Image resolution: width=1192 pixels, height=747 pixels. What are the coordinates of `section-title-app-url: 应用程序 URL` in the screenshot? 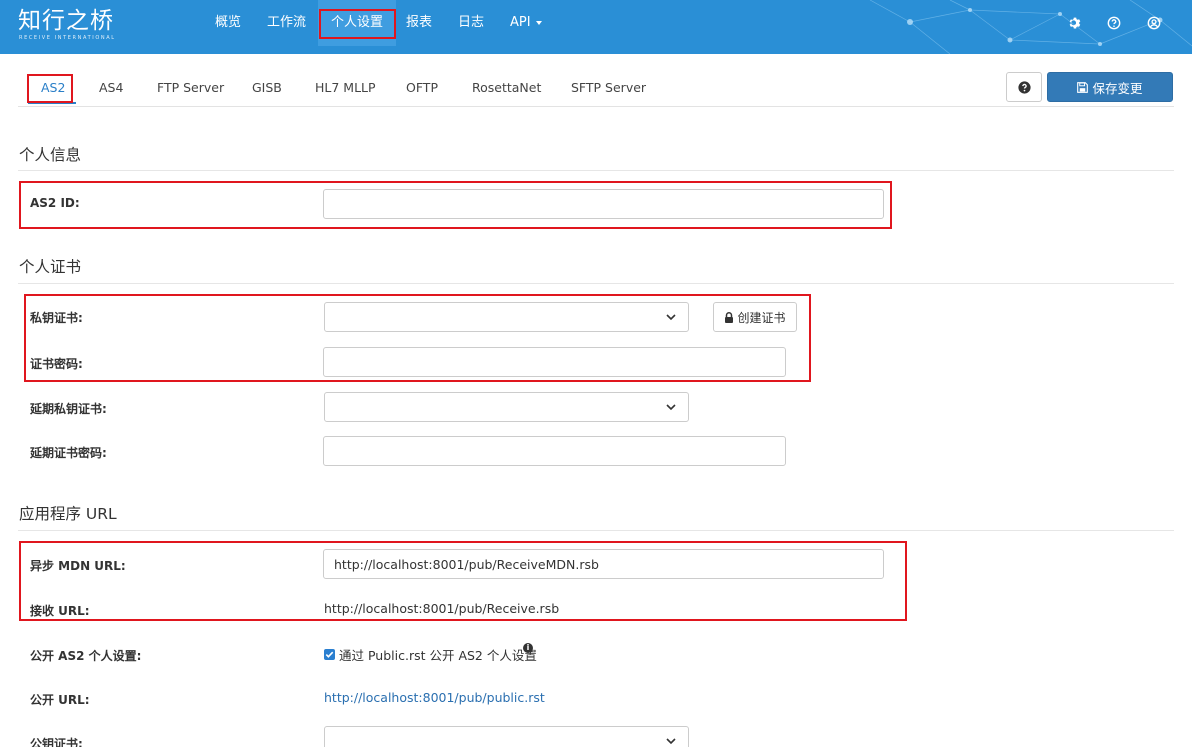 It's located at (68, 514).